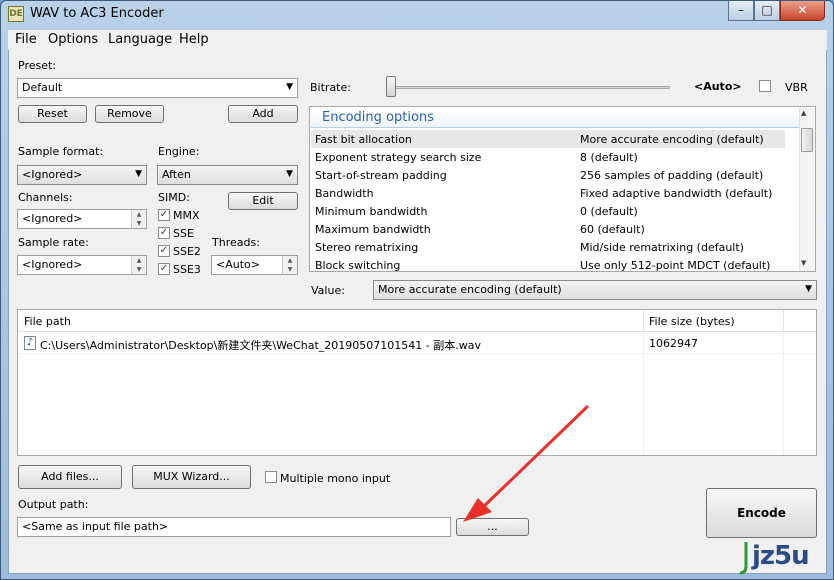  What do you see at coordinates (238, 264) in the screenshot?
I see `threads-value: <Auto>` at bounding box center [238, 264].